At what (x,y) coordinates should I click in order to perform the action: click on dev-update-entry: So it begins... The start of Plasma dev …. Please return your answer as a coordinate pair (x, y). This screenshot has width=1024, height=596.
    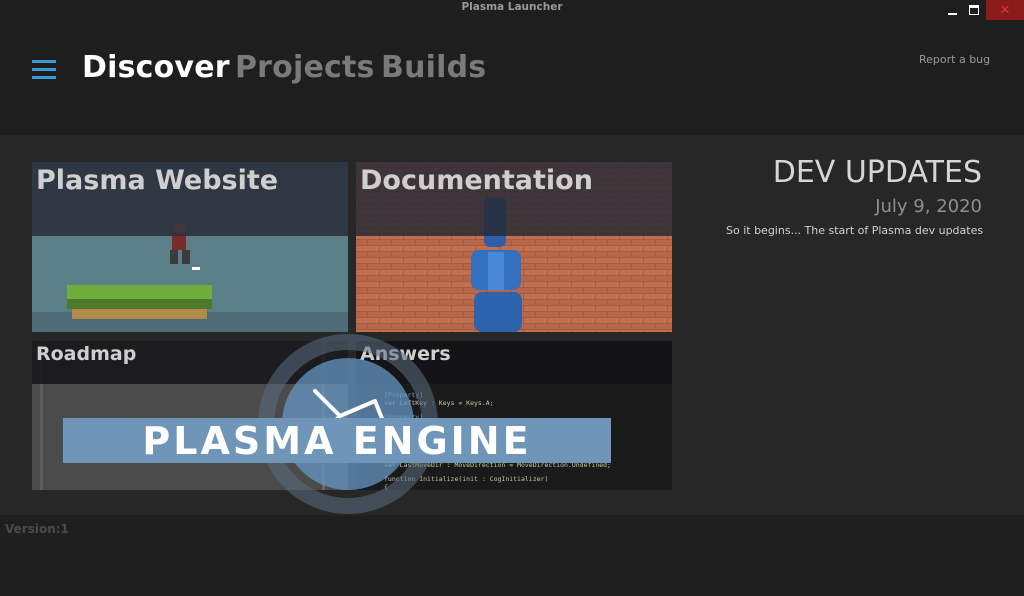
    Looking at the image, I should click on (854, 230).